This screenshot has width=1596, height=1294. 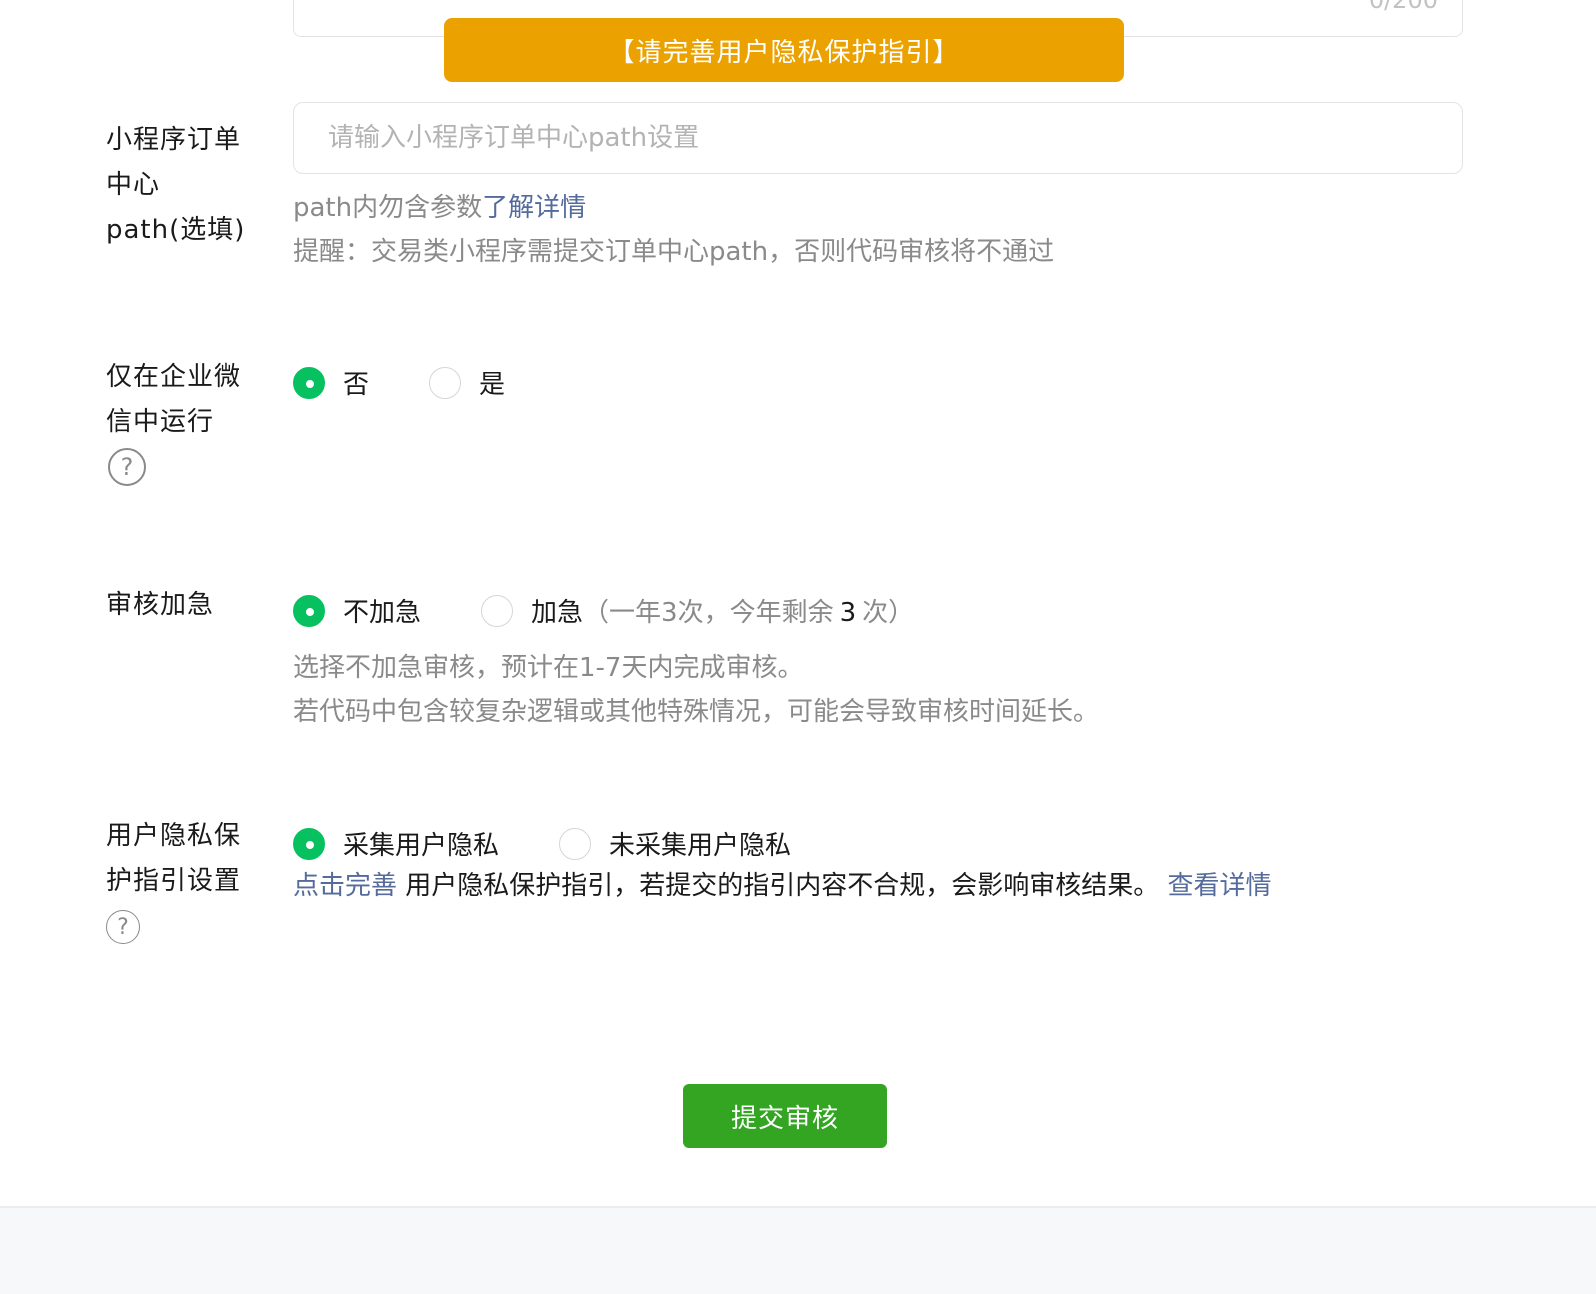 I want to click on expedite-quota-note: （一年3次，今年剩余 3 次）, so click(x=748, y=610).